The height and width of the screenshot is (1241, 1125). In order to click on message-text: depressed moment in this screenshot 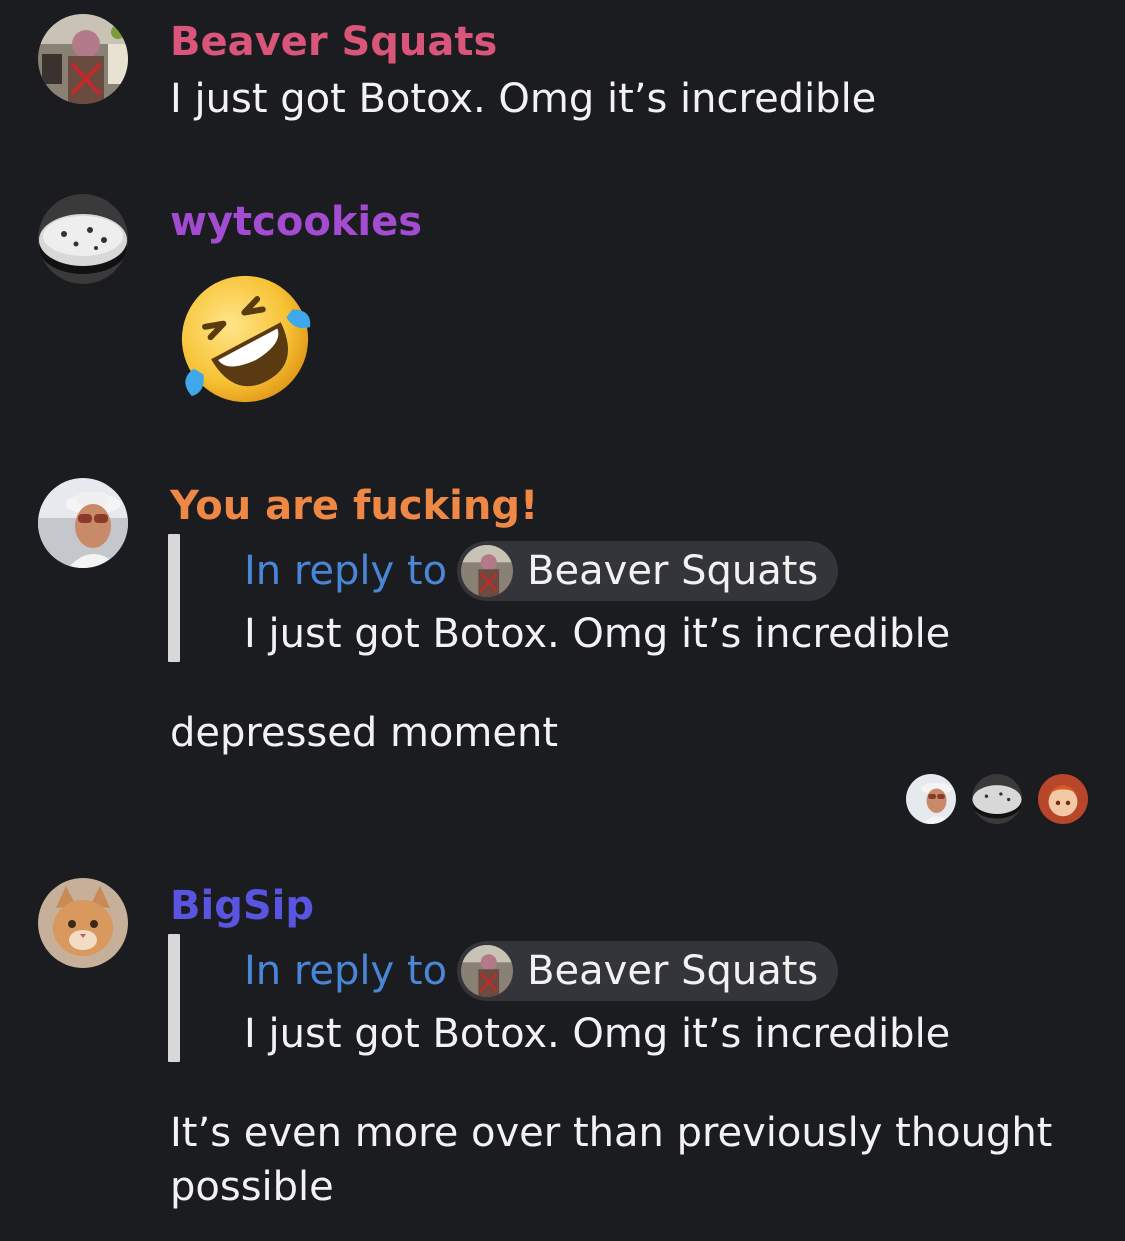, I will do `click(364, 733)`.